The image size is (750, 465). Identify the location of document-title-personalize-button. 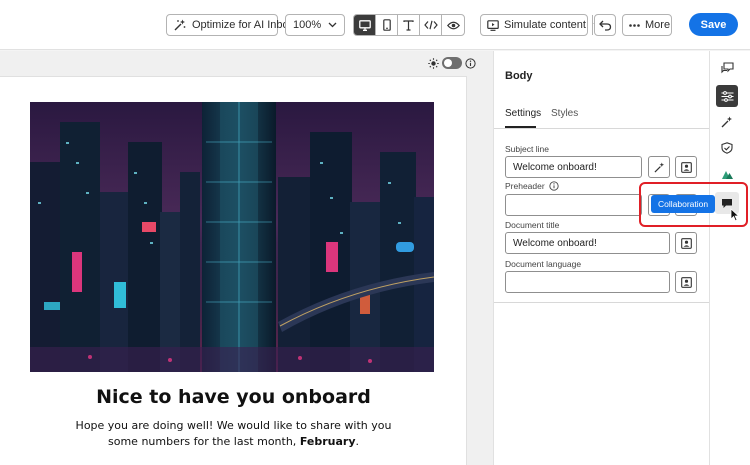
(686, 243).